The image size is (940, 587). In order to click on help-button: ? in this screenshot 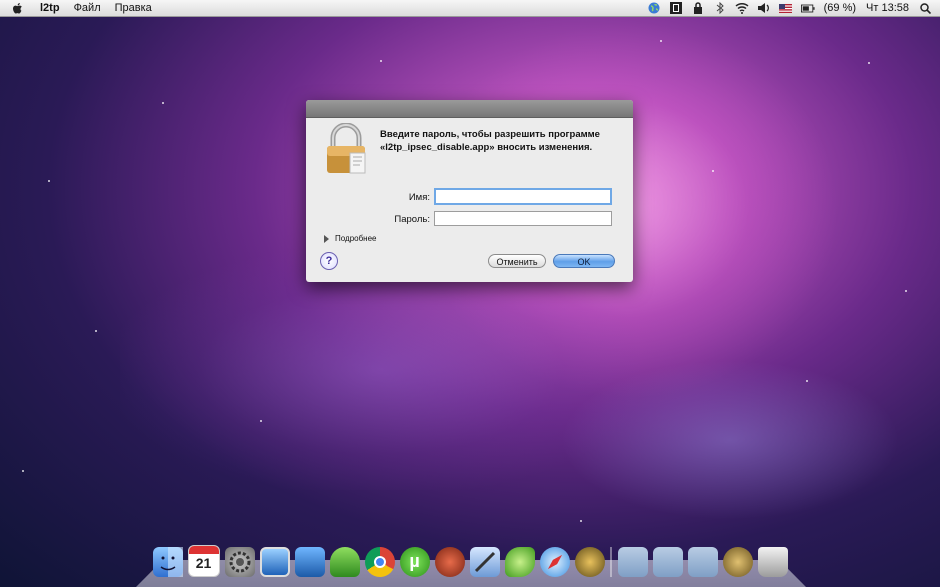, I will do `click(329, 261)`.